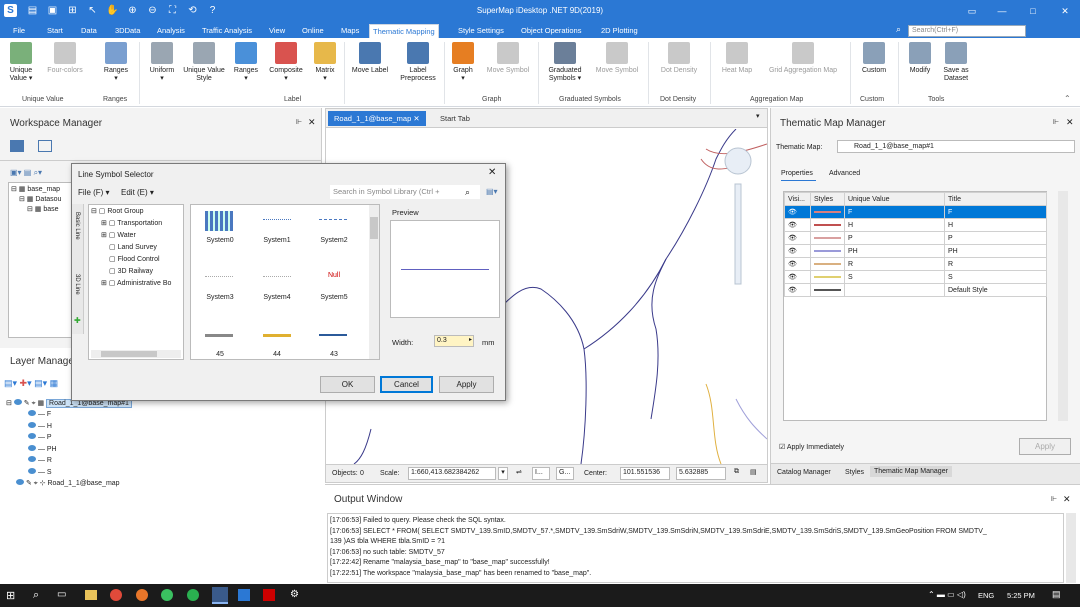 This screenshot has height=607, width=1080. I want to click on tree-item-water: ⊞ ▢ Water, so click(118, 235).